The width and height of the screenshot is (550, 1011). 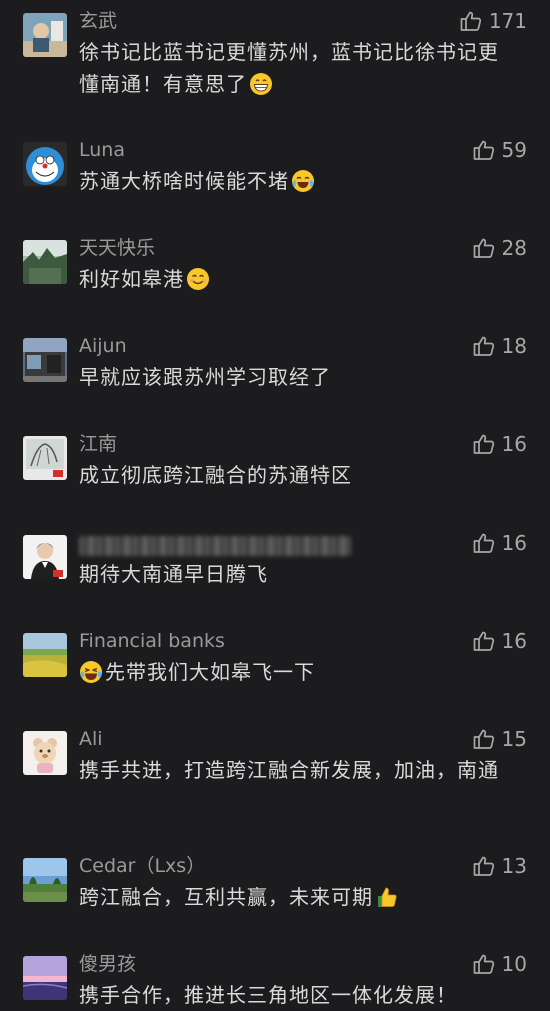 I want to click on comment-text: 先带我们大如皋飞一下, so click(x=299, y=672).